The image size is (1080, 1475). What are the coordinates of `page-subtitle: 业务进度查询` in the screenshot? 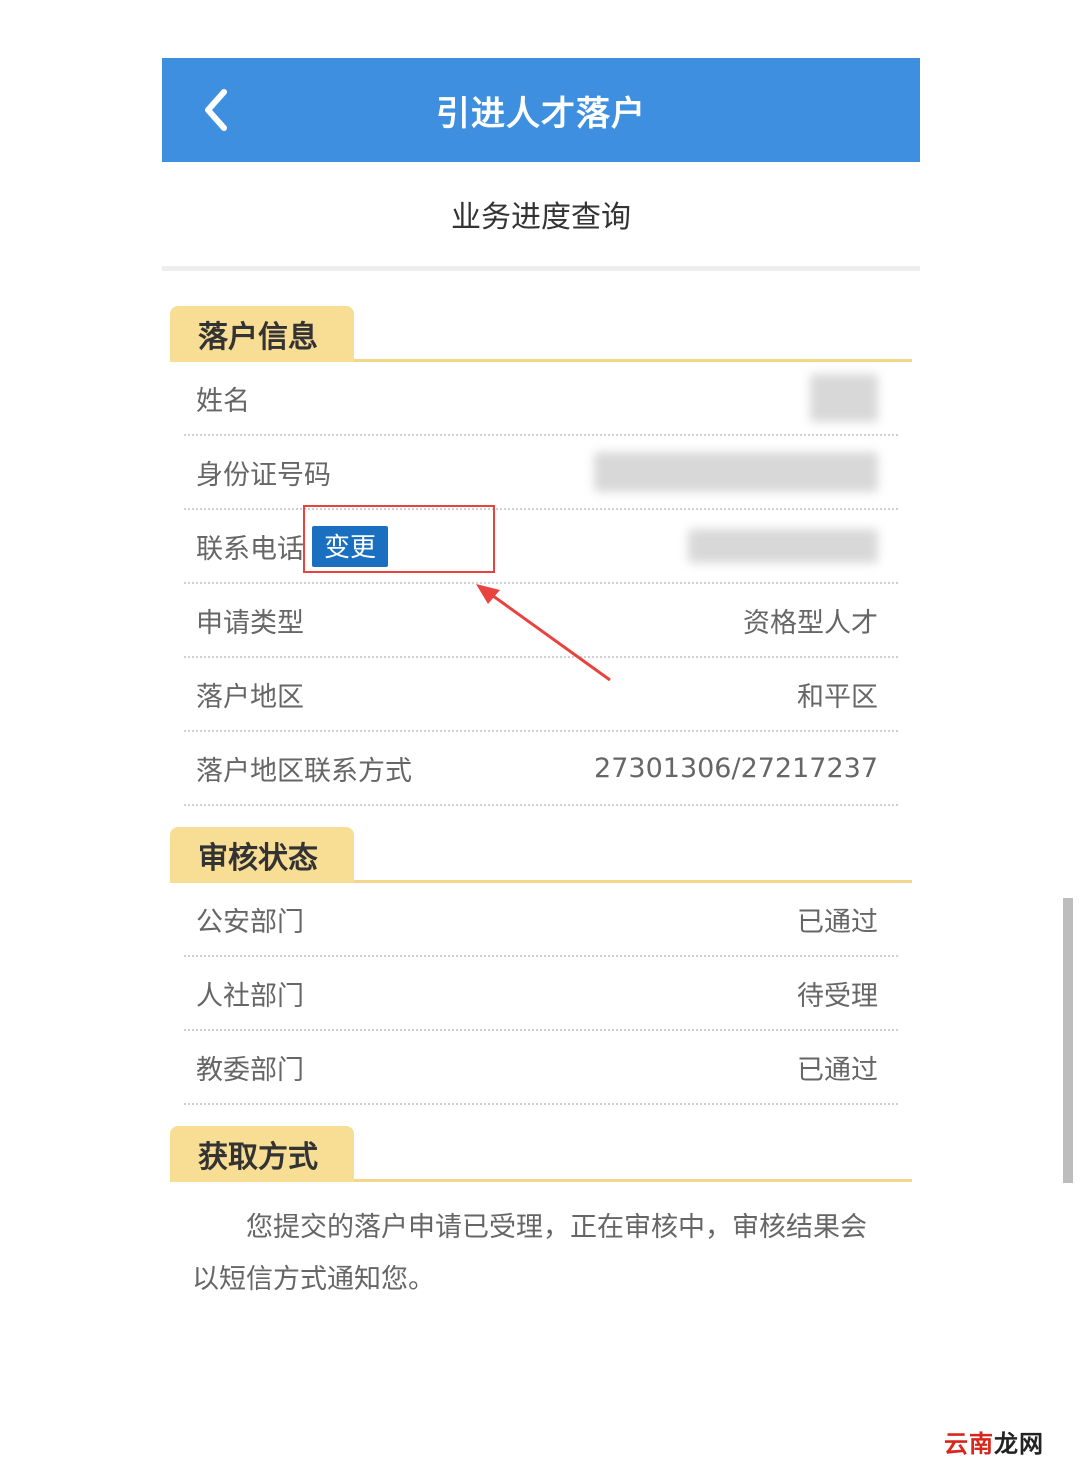 It's located at (541, 216).